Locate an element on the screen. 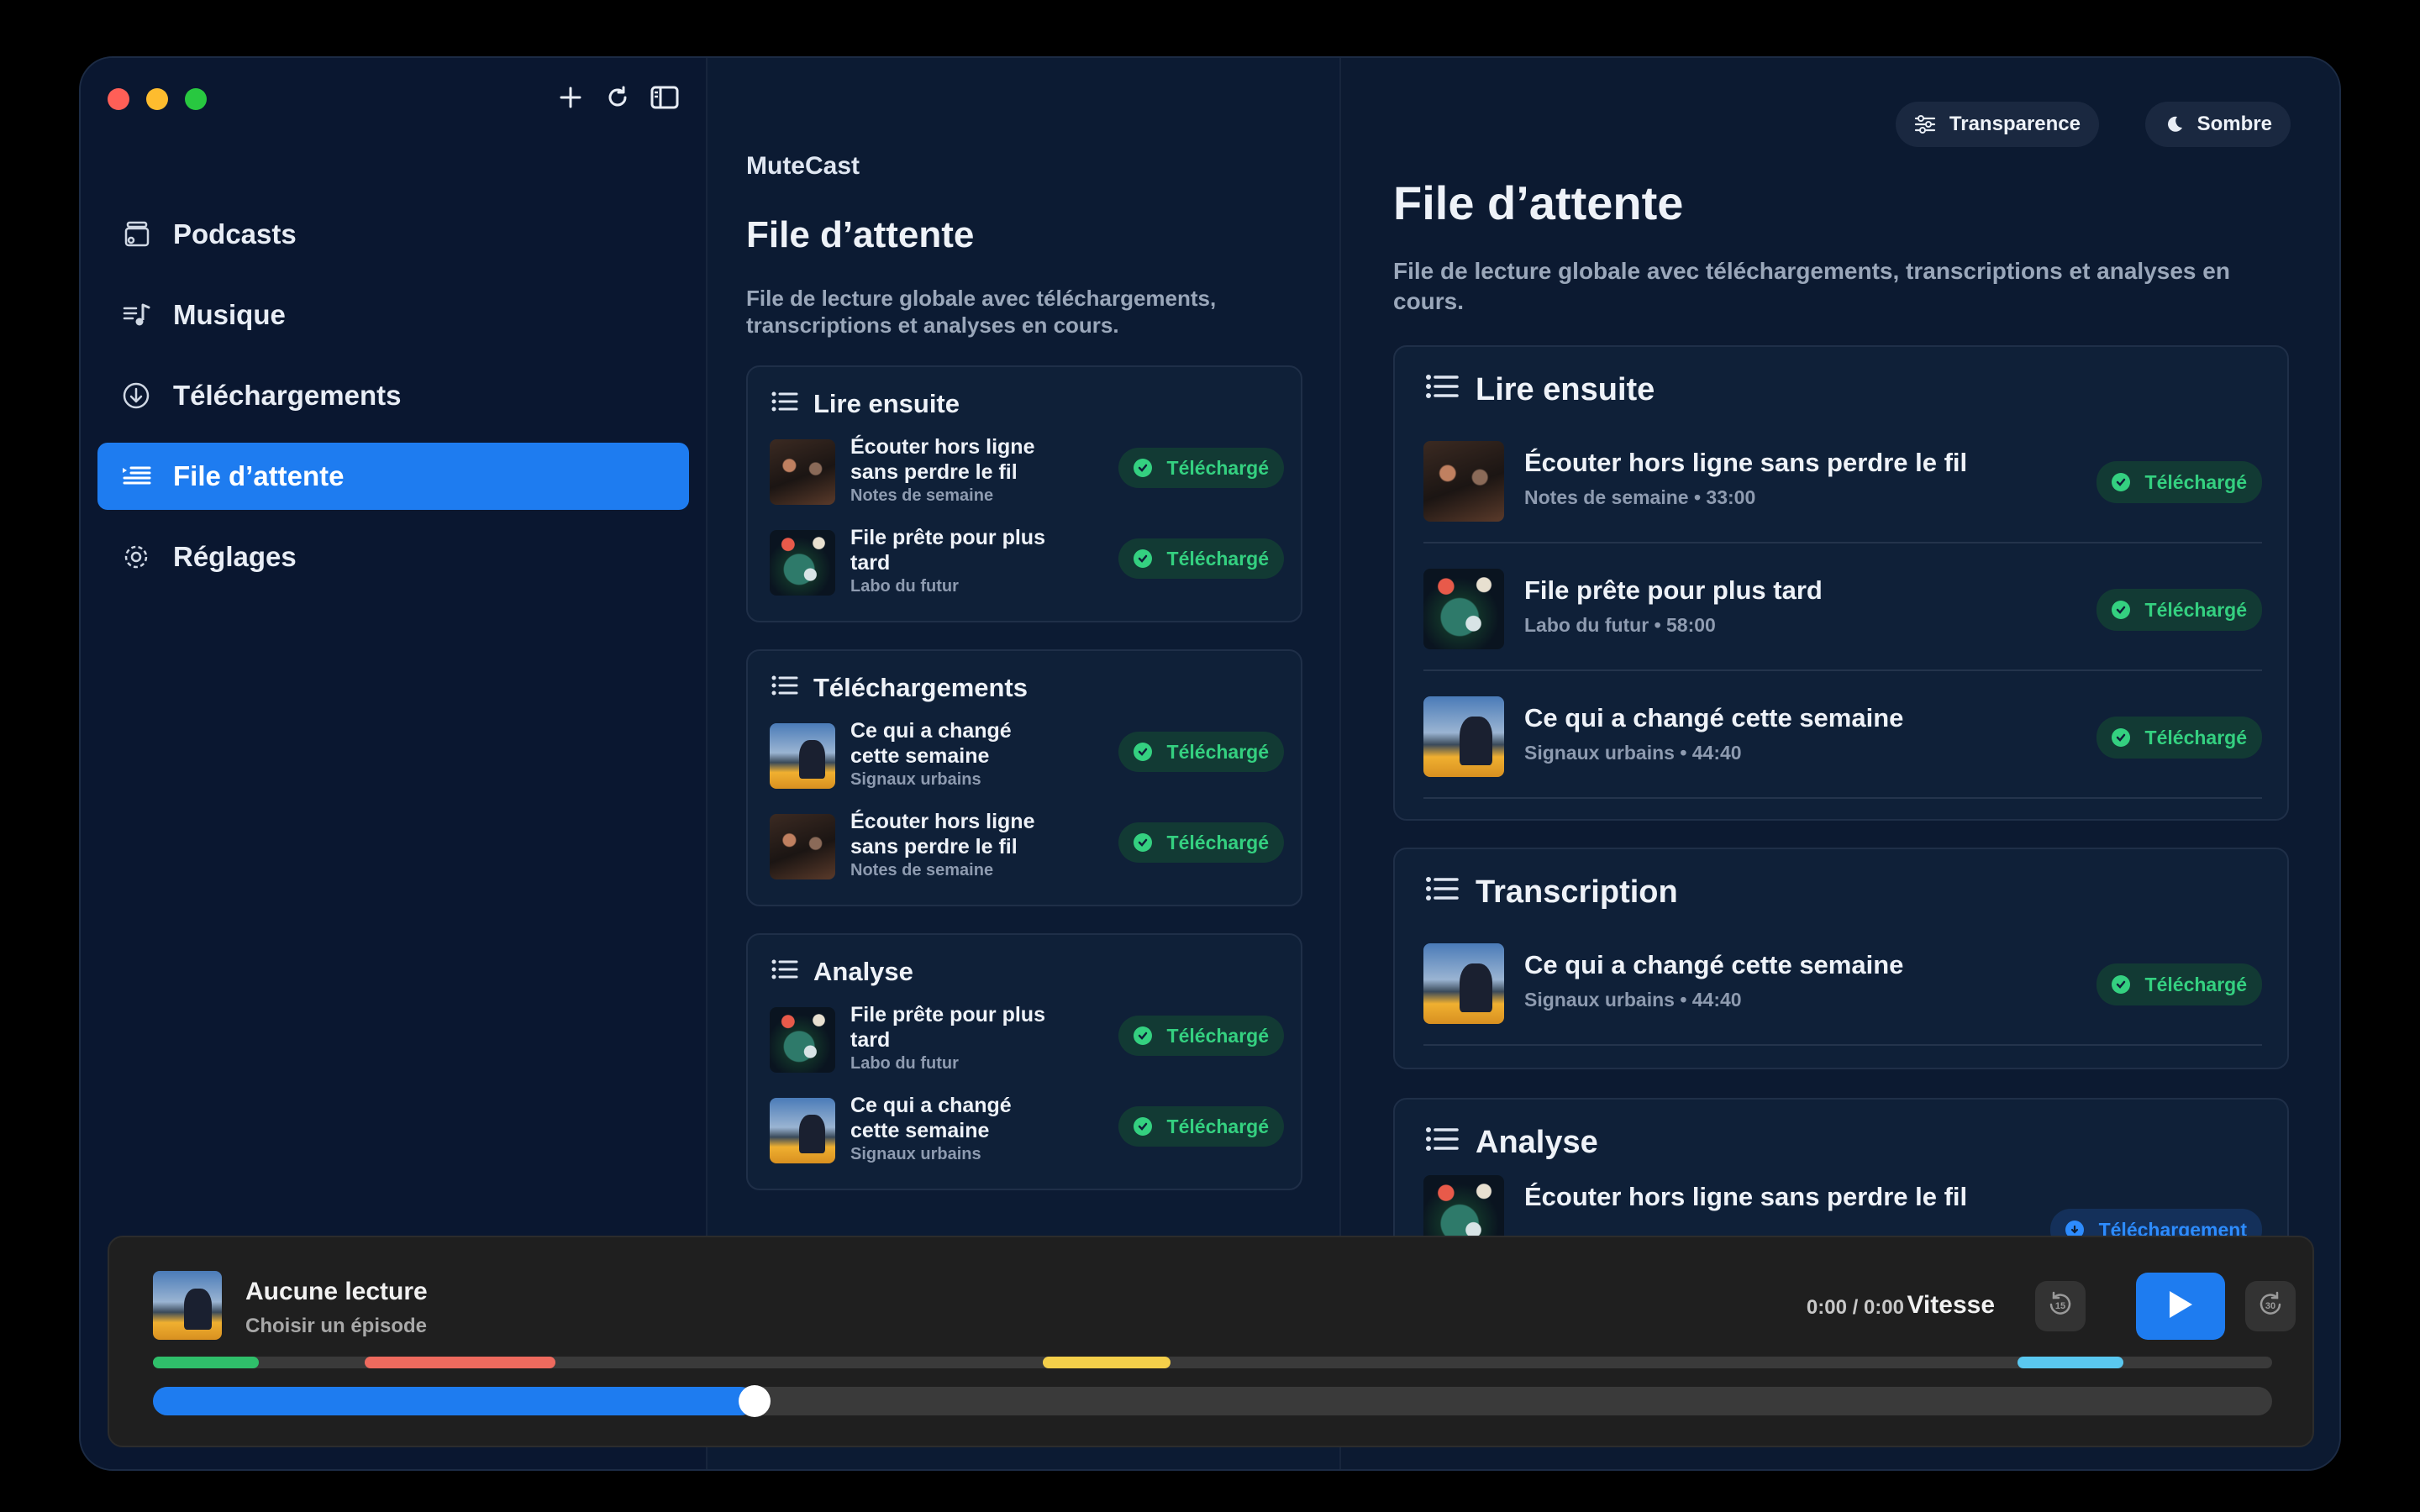 The image size is (2420, 1512). skip-back-button: 15 is located at coordinates (2060, 1306).